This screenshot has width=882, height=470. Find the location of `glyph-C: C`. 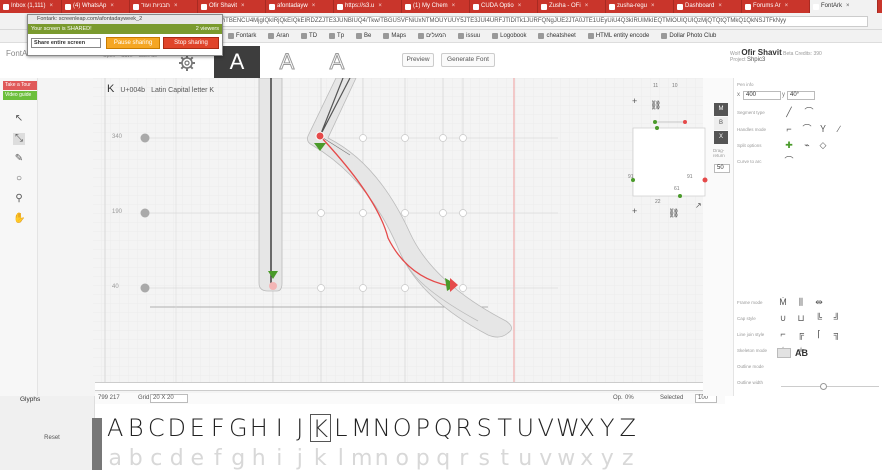

glyph-C: C is located at coordinates (156, 428).